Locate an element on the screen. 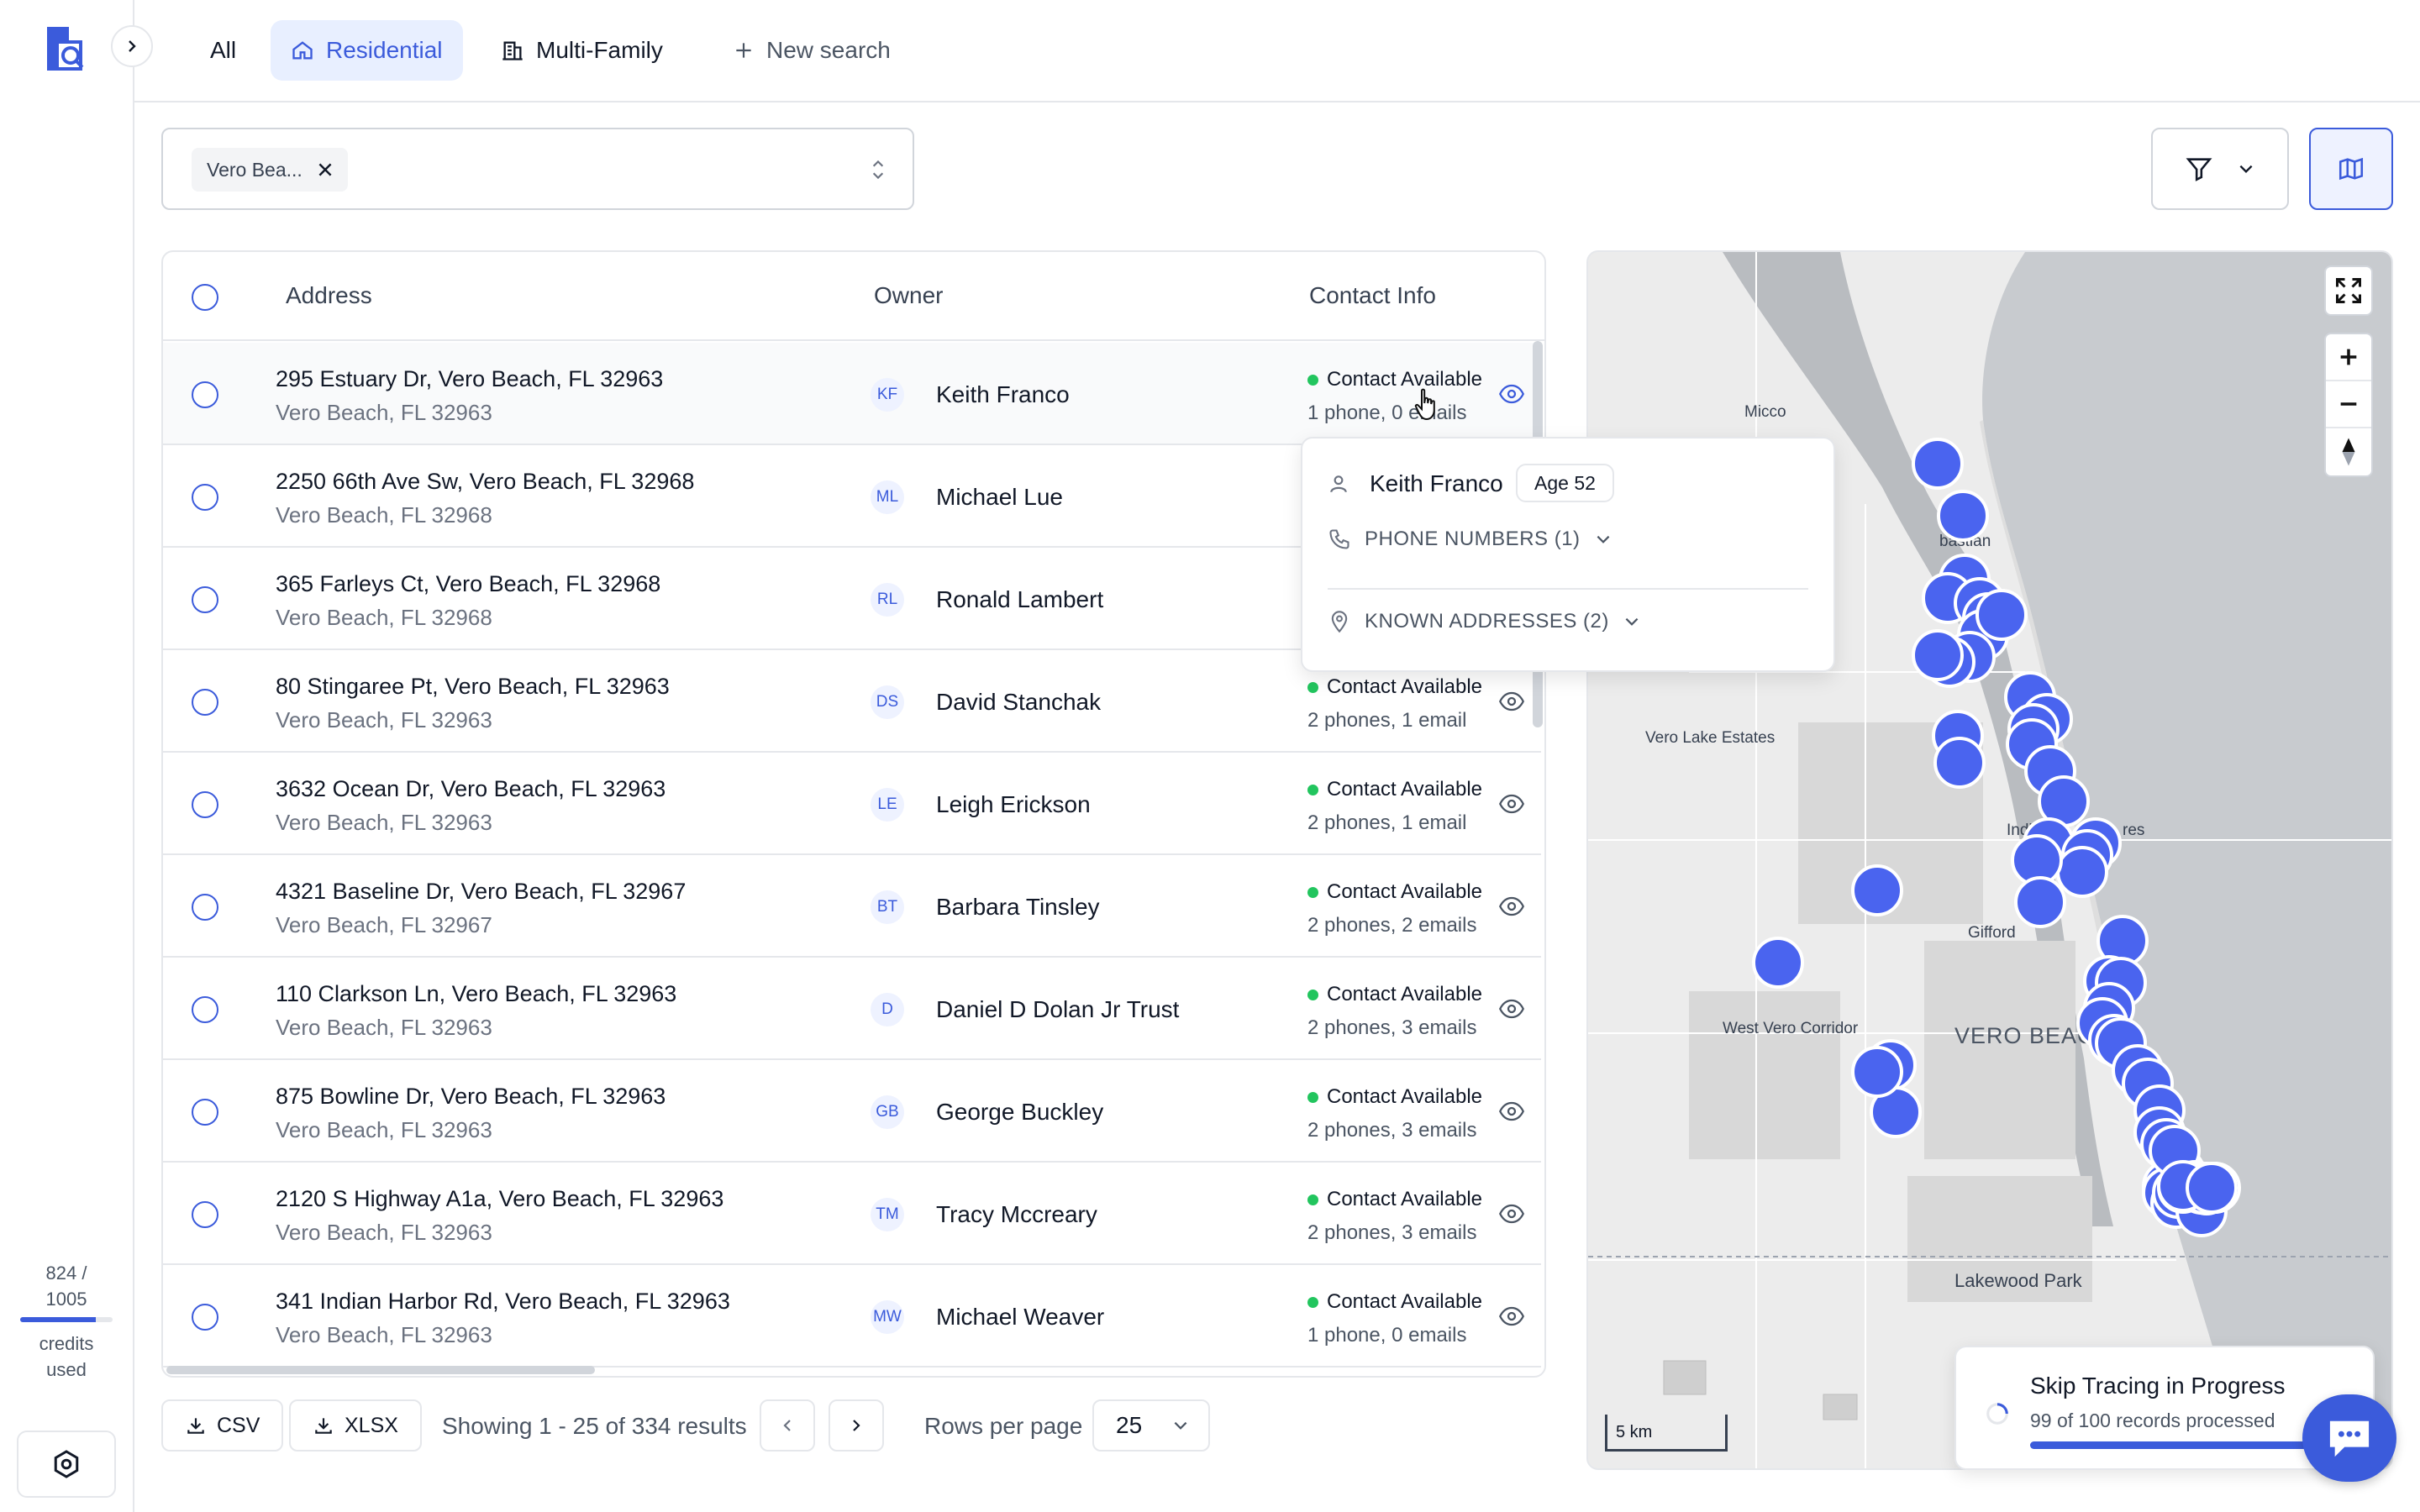 The width and height of the screenshot is (2420, 1512). credits-total: 1005 is located at coordinates (66, 1299).